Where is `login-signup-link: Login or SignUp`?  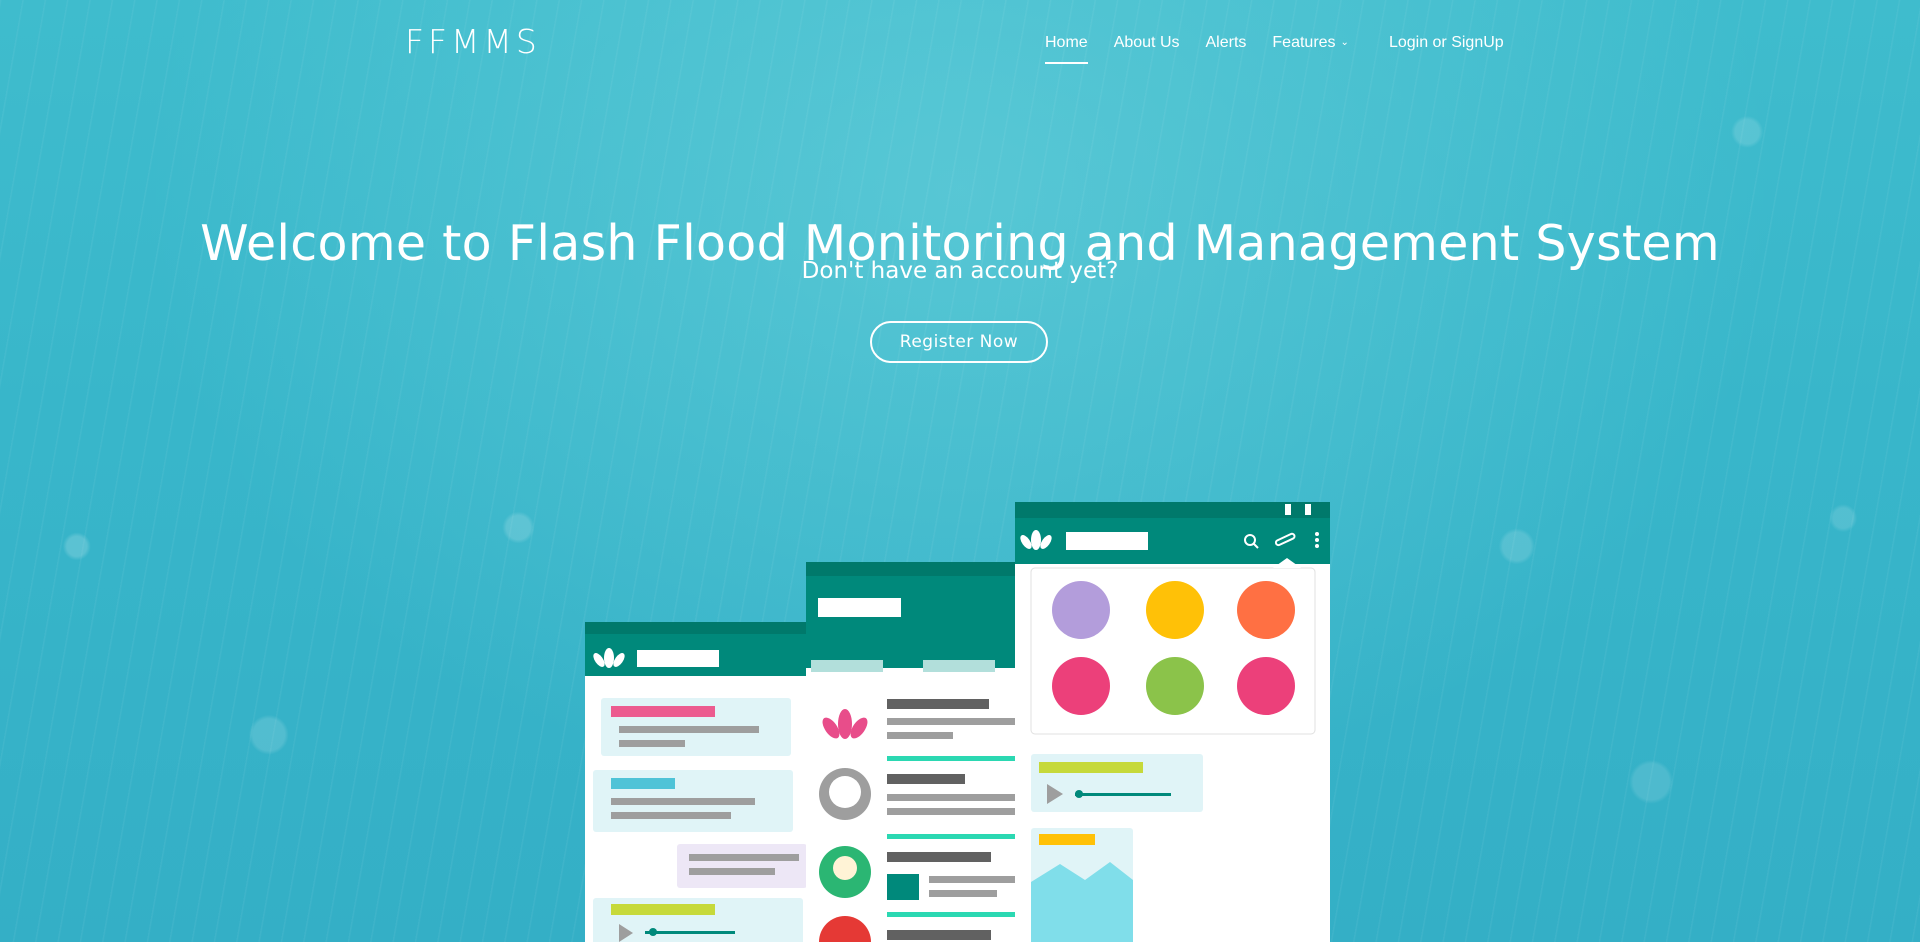
login-signup-link: Login or SignUp is located at coordinates (1446, 43).